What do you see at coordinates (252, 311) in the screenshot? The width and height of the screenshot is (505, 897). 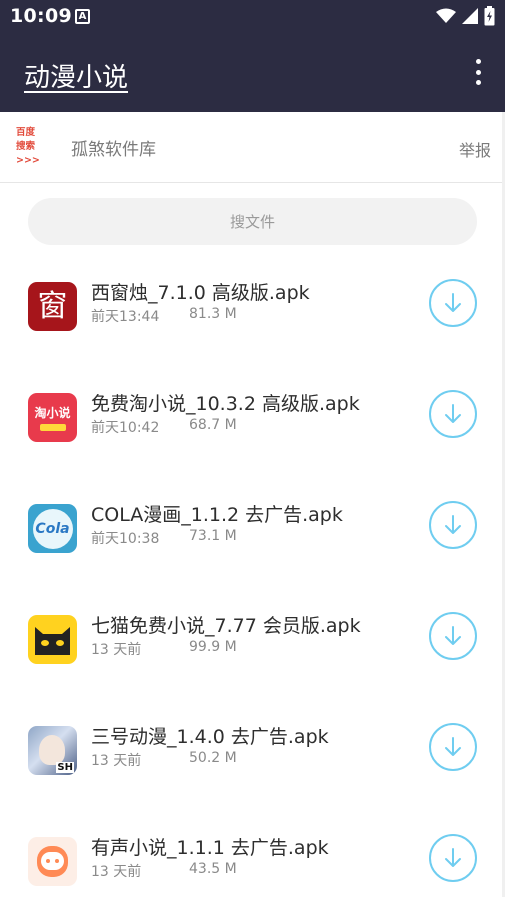 I see `file-row: 窗 西窗烛_7.1.0 高级版.apk 前天13:44 81.3 M` at bounding box center [252, 311].